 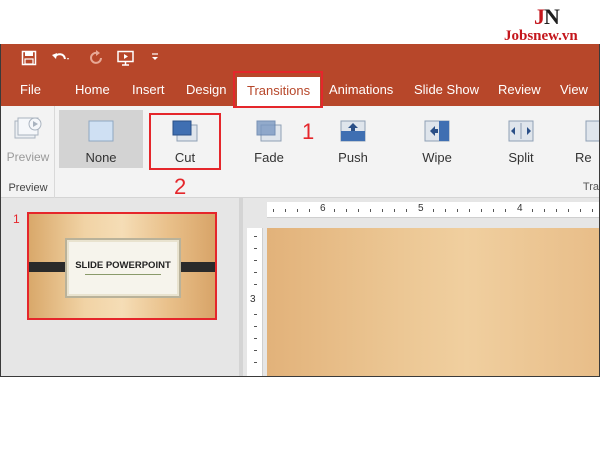 What do you see at coordinates (590, 187) in the screenshot?
I see `transitions-group-label: Tra` at bounding box center [590, 187].